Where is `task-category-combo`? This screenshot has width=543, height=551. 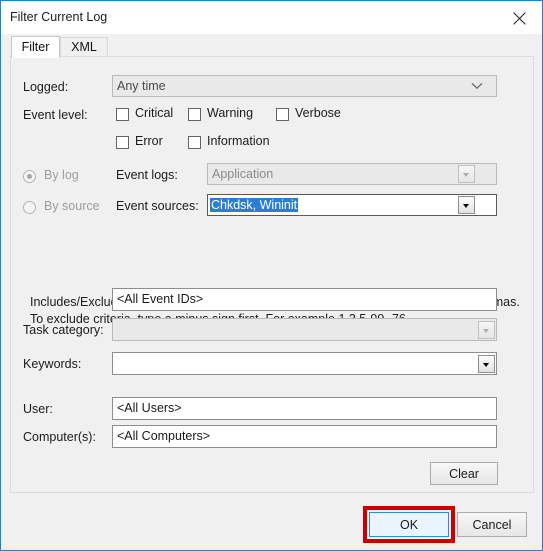
task-category-combo is located at coordinates (304, 329).